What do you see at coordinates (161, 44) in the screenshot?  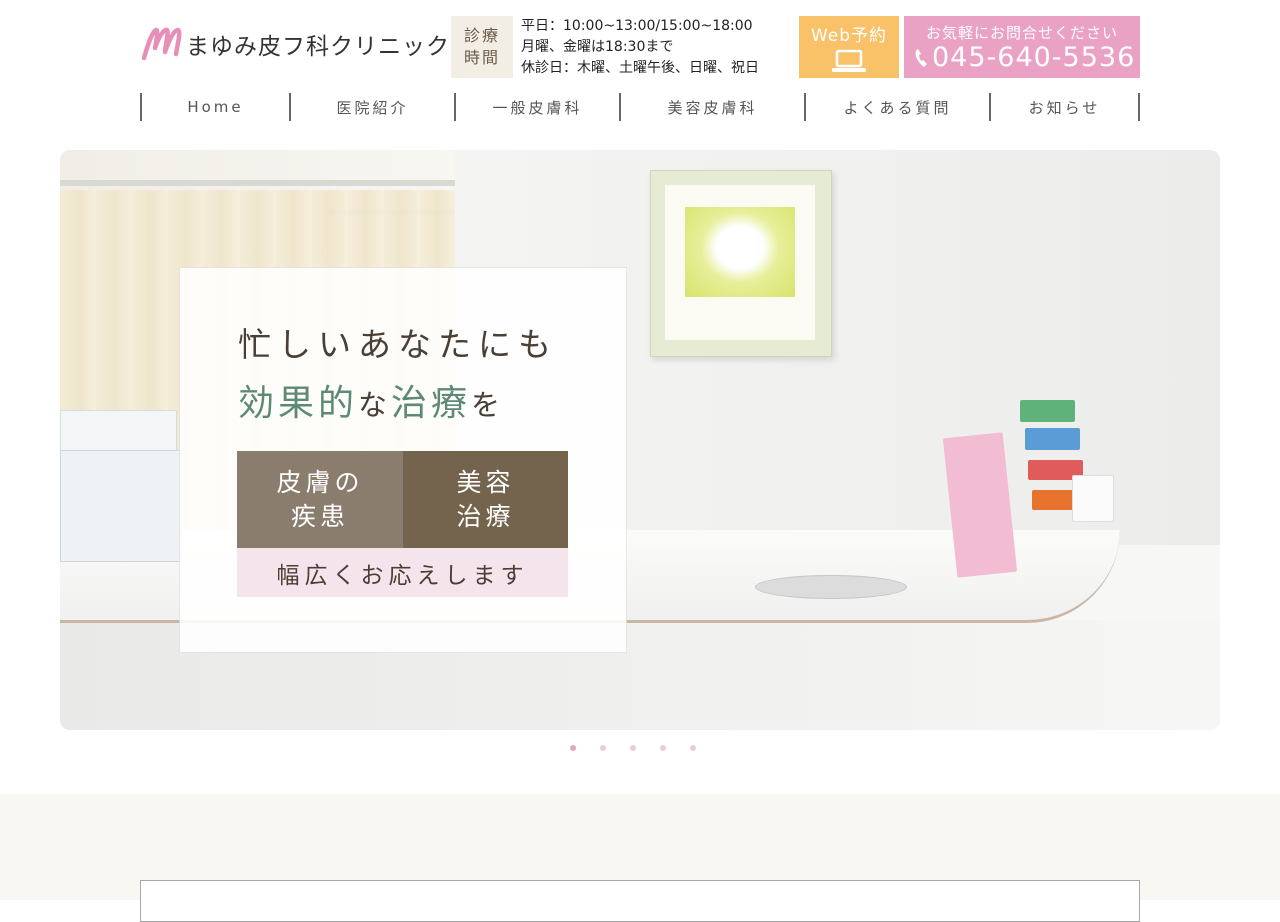 I see `m-script-logo-icon` at bounding box center [161, 44].